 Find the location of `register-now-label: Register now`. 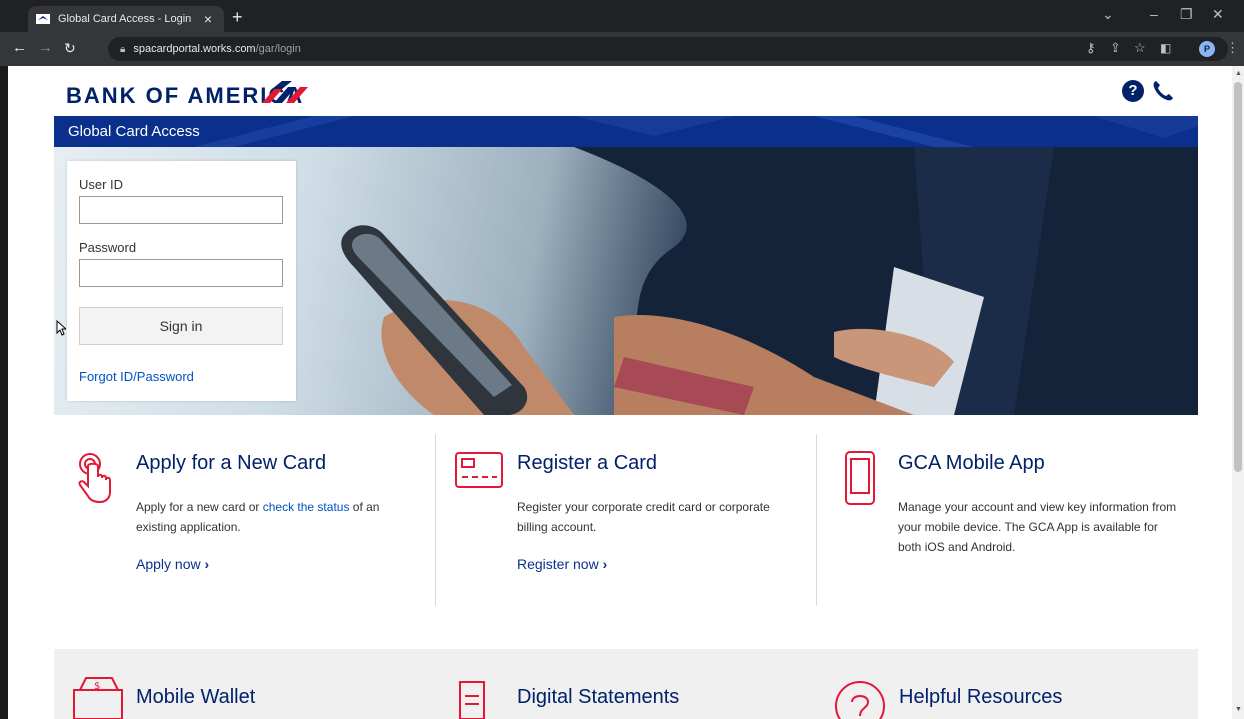

register-now-label: Register now is located at coordinates (558, 564).